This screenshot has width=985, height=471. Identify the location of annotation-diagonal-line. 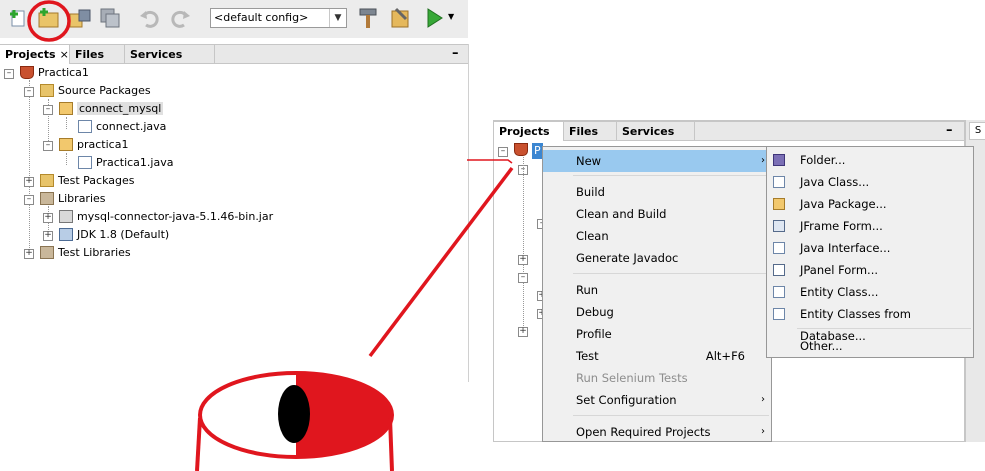
(441, 262).